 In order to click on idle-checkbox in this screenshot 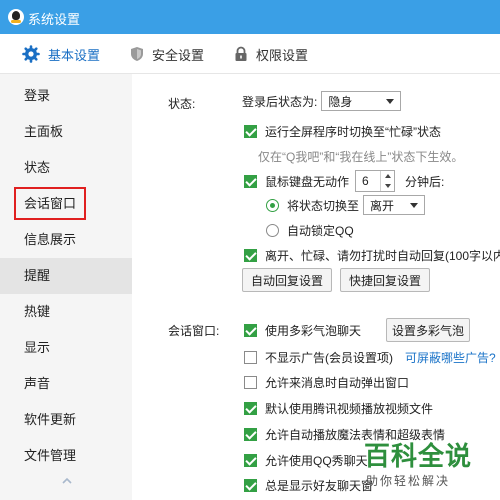, I will do `click(250, 181)`.